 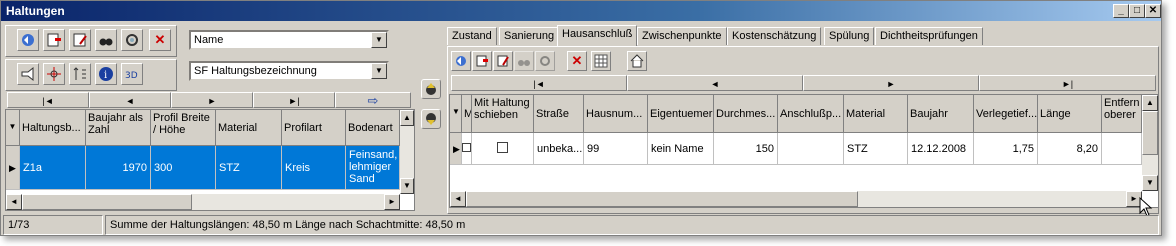 What do you see at coordinates (289, 40) in the screenshot?
I see `field-combo: Name ▼` at bounding box center [289, 40].